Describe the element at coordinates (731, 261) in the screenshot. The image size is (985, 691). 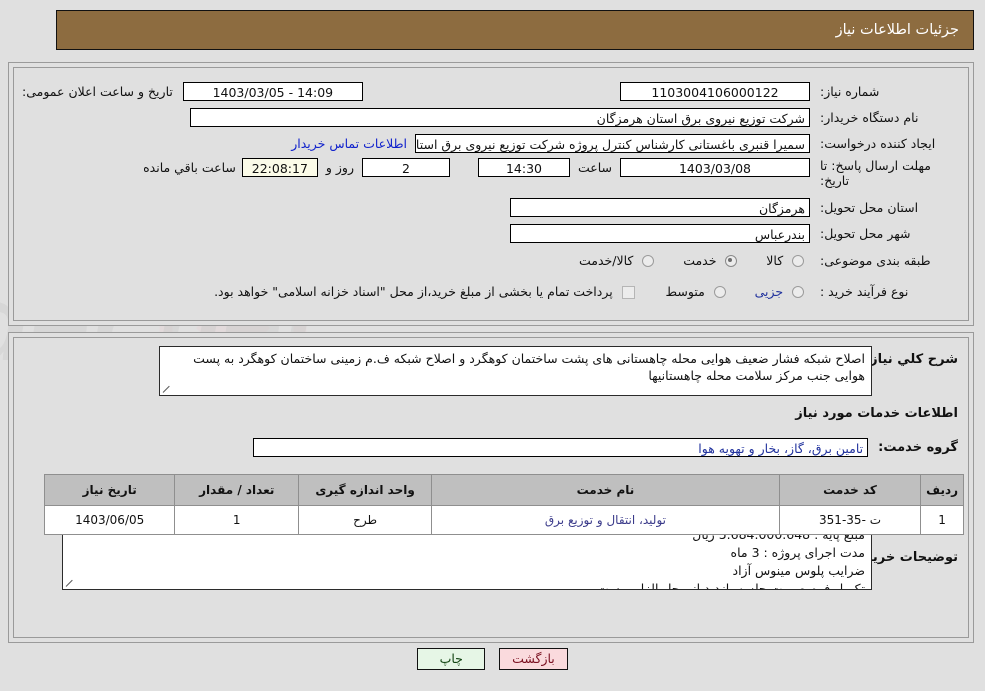
I see `radio-category-service` at that location.